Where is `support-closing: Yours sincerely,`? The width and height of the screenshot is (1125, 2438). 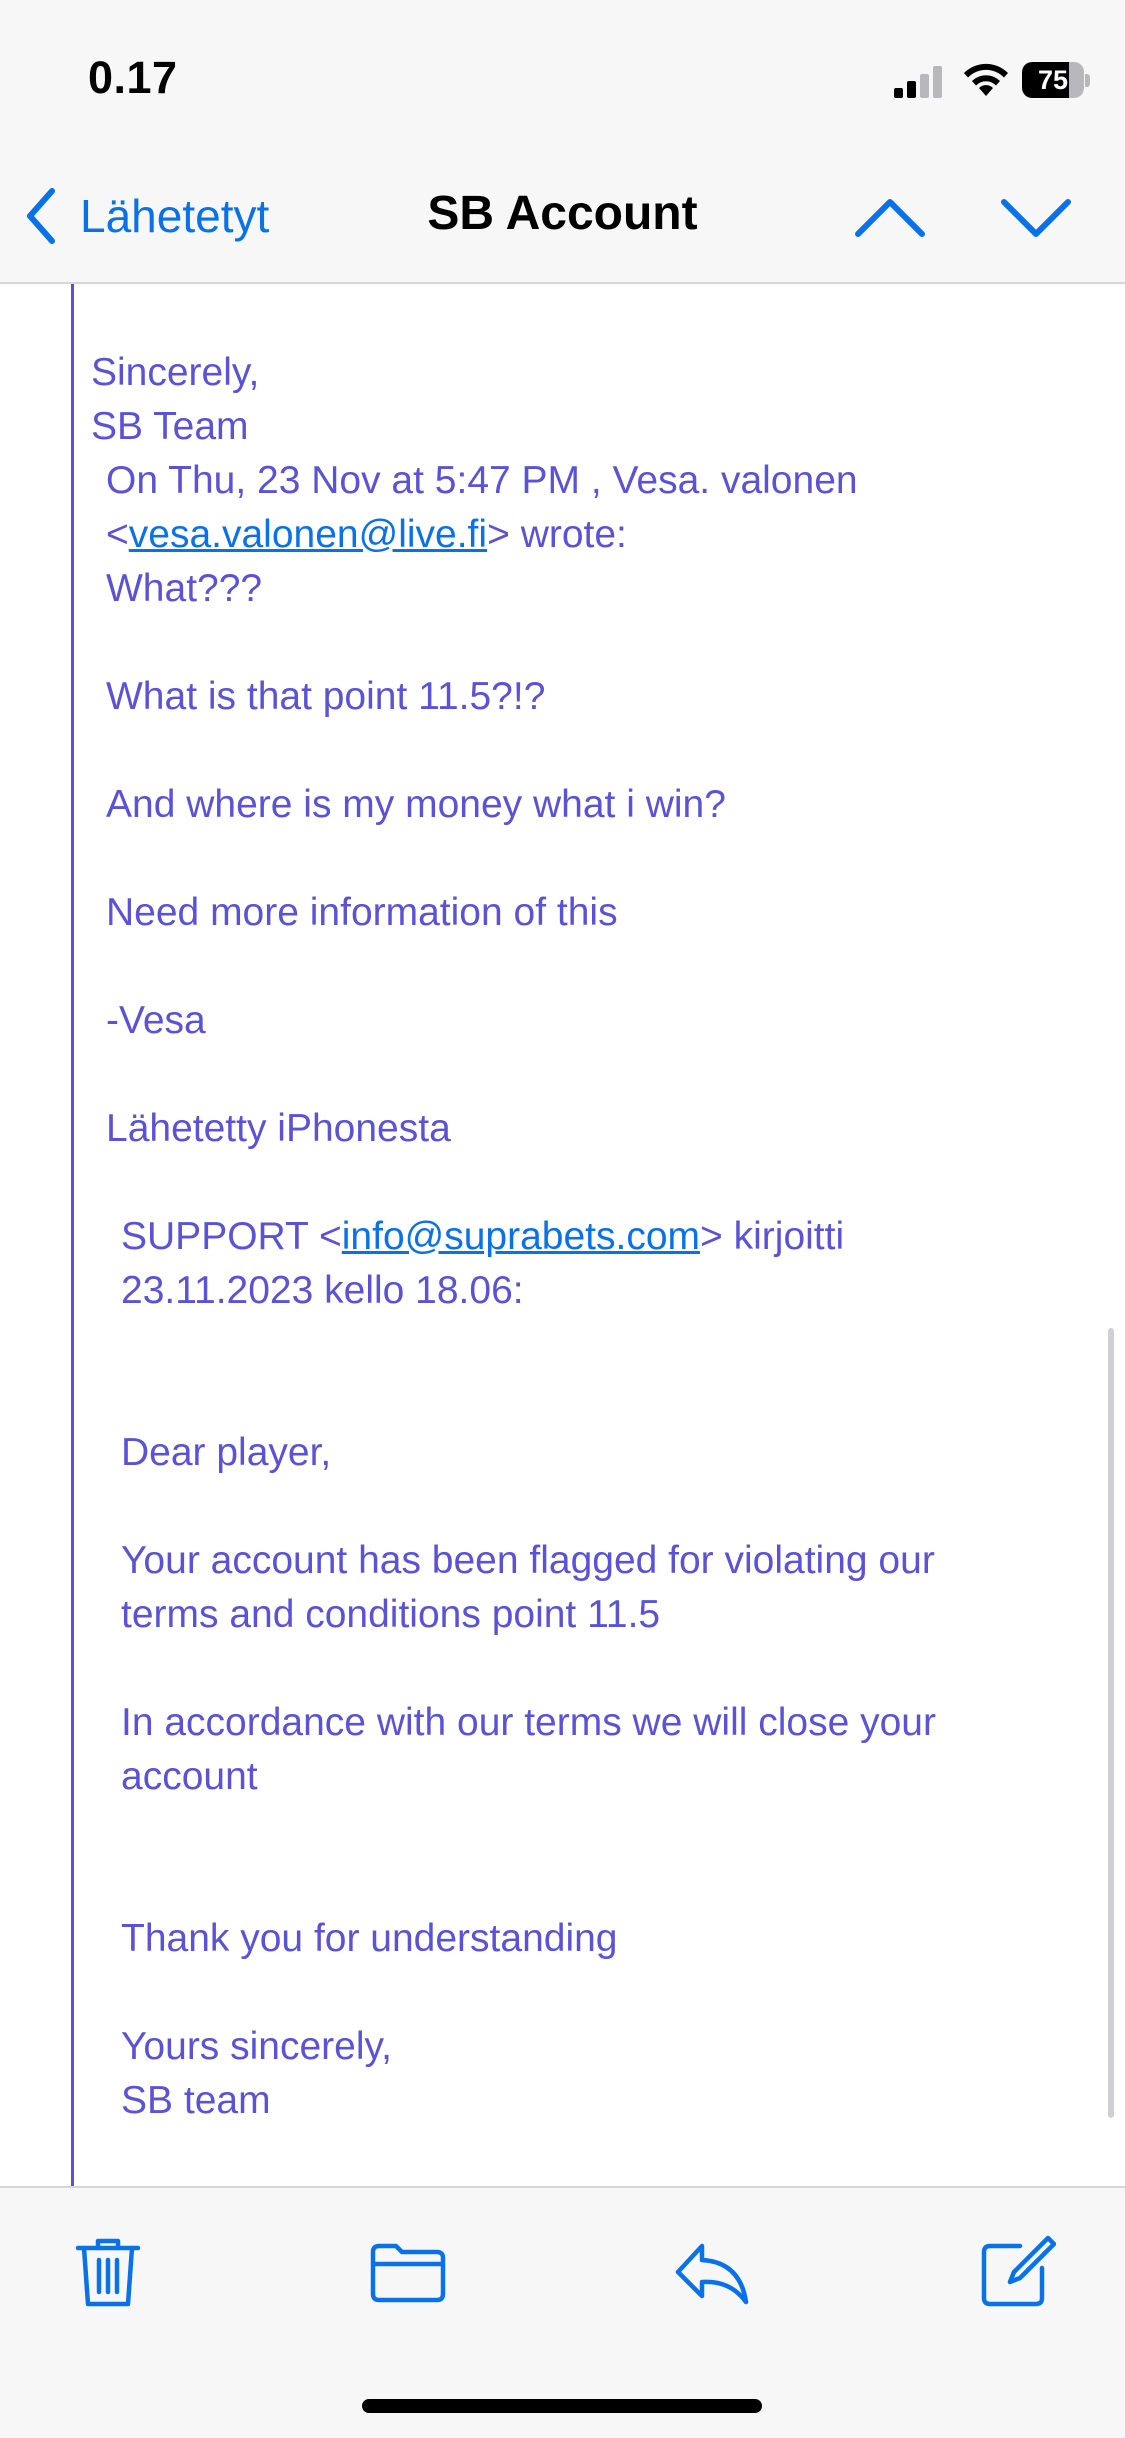 support-closing: Yours sincerely, is located at coordinates (256, 2046).